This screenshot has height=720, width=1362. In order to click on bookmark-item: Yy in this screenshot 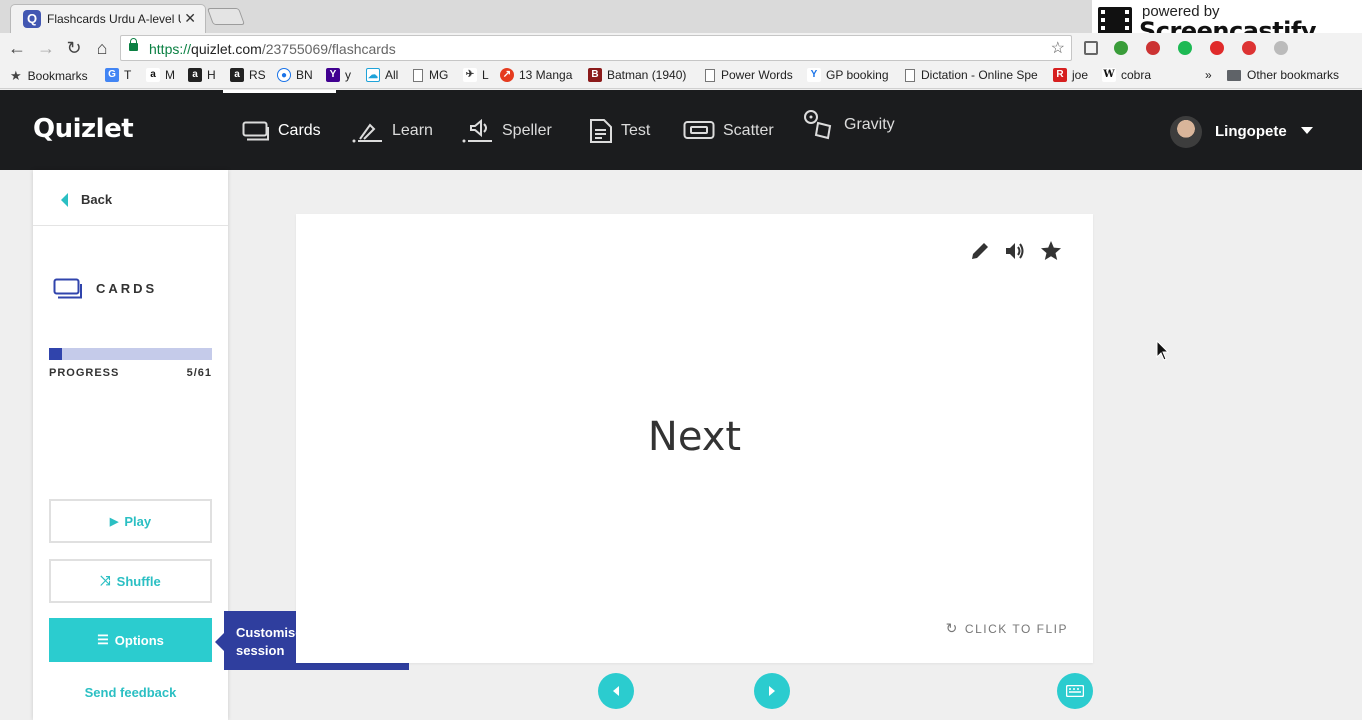, I will do `click(338, 75)`.